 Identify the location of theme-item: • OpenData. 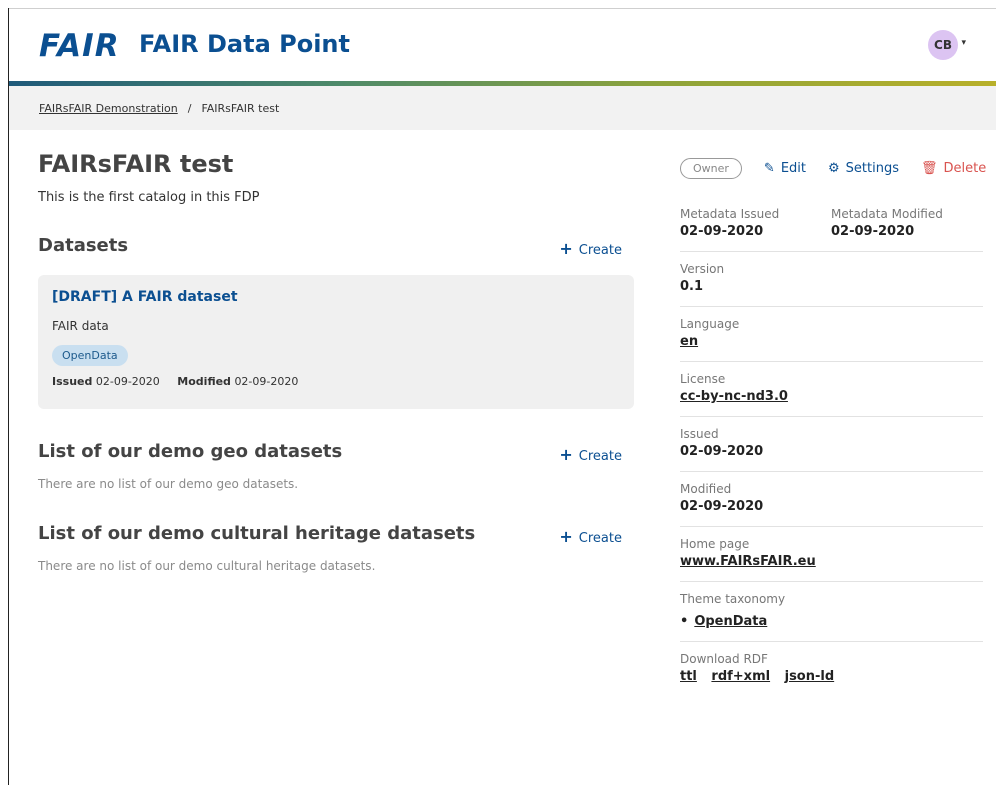
(831, 621).